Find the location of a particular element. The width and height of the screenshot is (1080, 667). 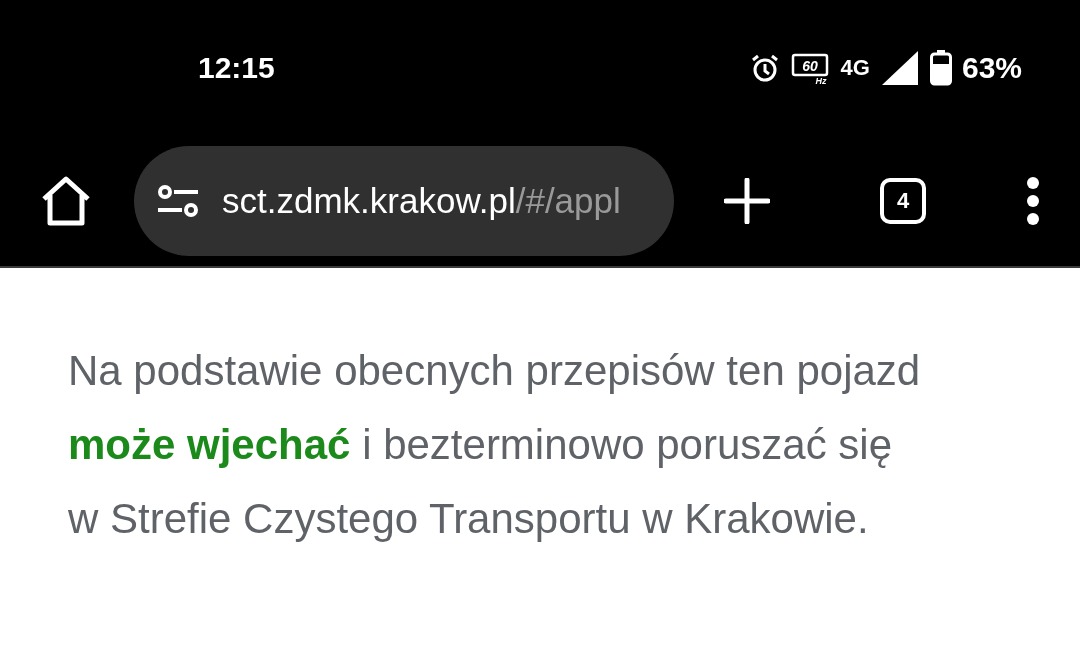

tab-count-button: 4 is located at coordinates (903, 200).